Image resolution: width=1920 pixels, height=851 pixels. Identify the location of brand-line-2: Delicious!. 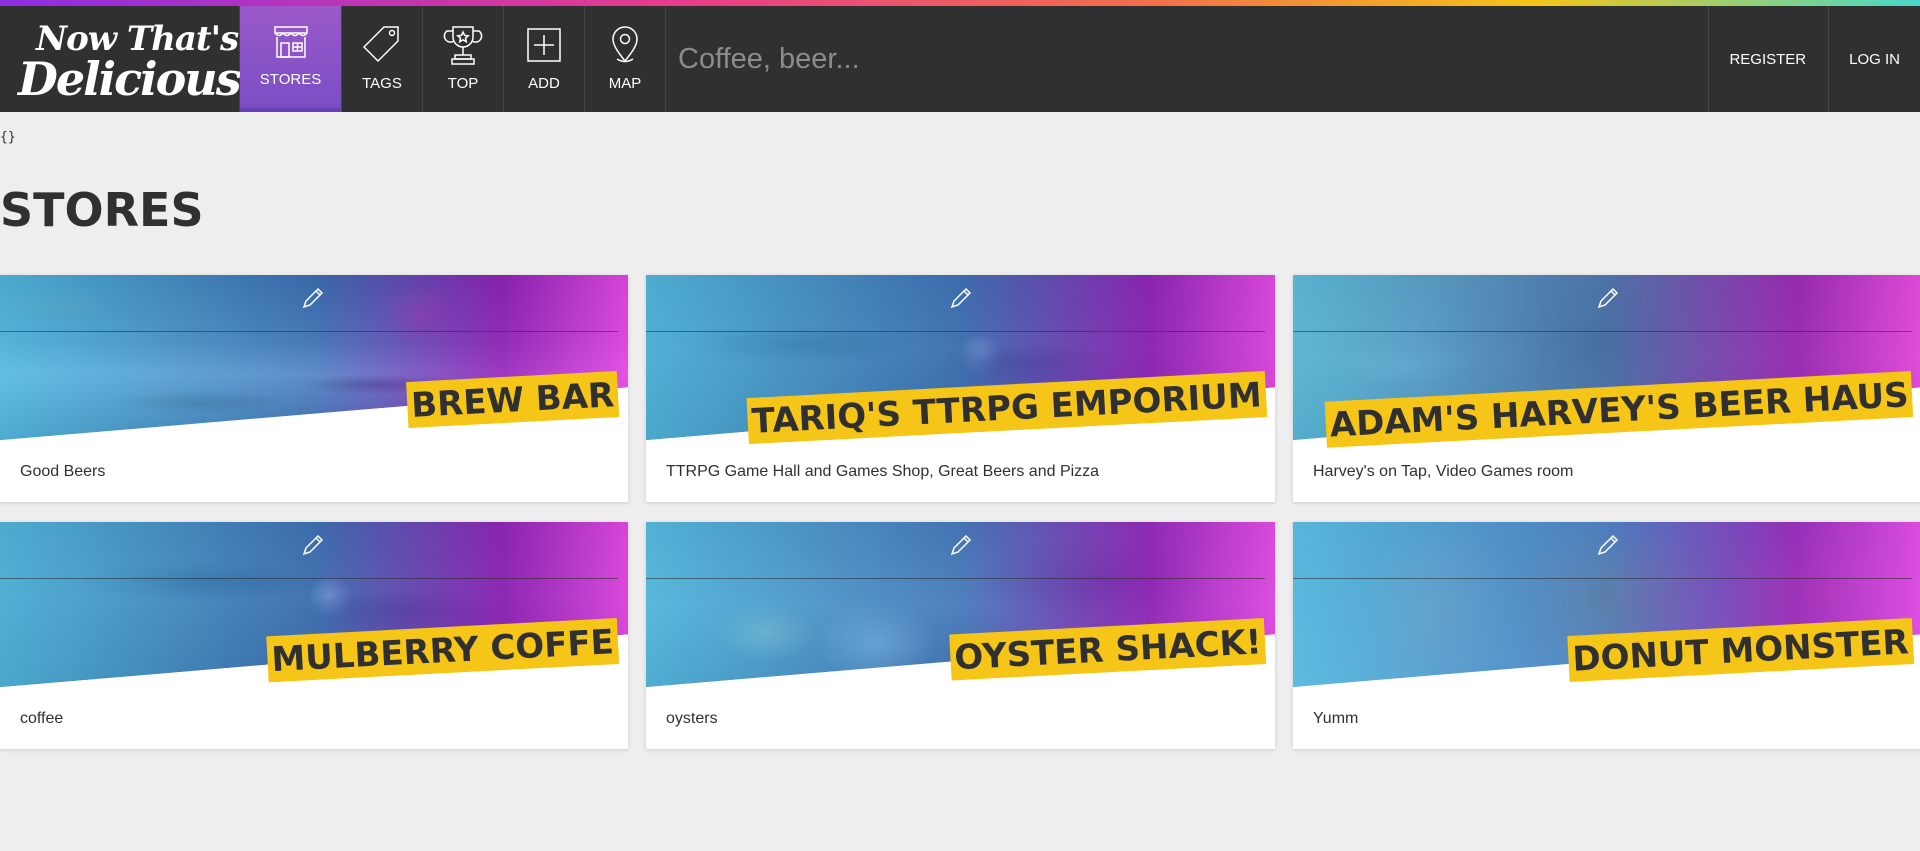
(139, 79).